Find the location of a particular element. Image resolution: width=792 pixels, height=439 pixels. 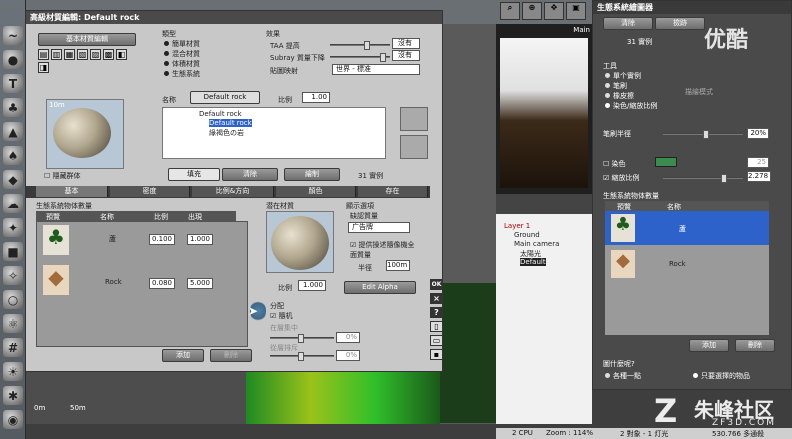

terrain-icon: ~ is located at coordinates (13, 35).